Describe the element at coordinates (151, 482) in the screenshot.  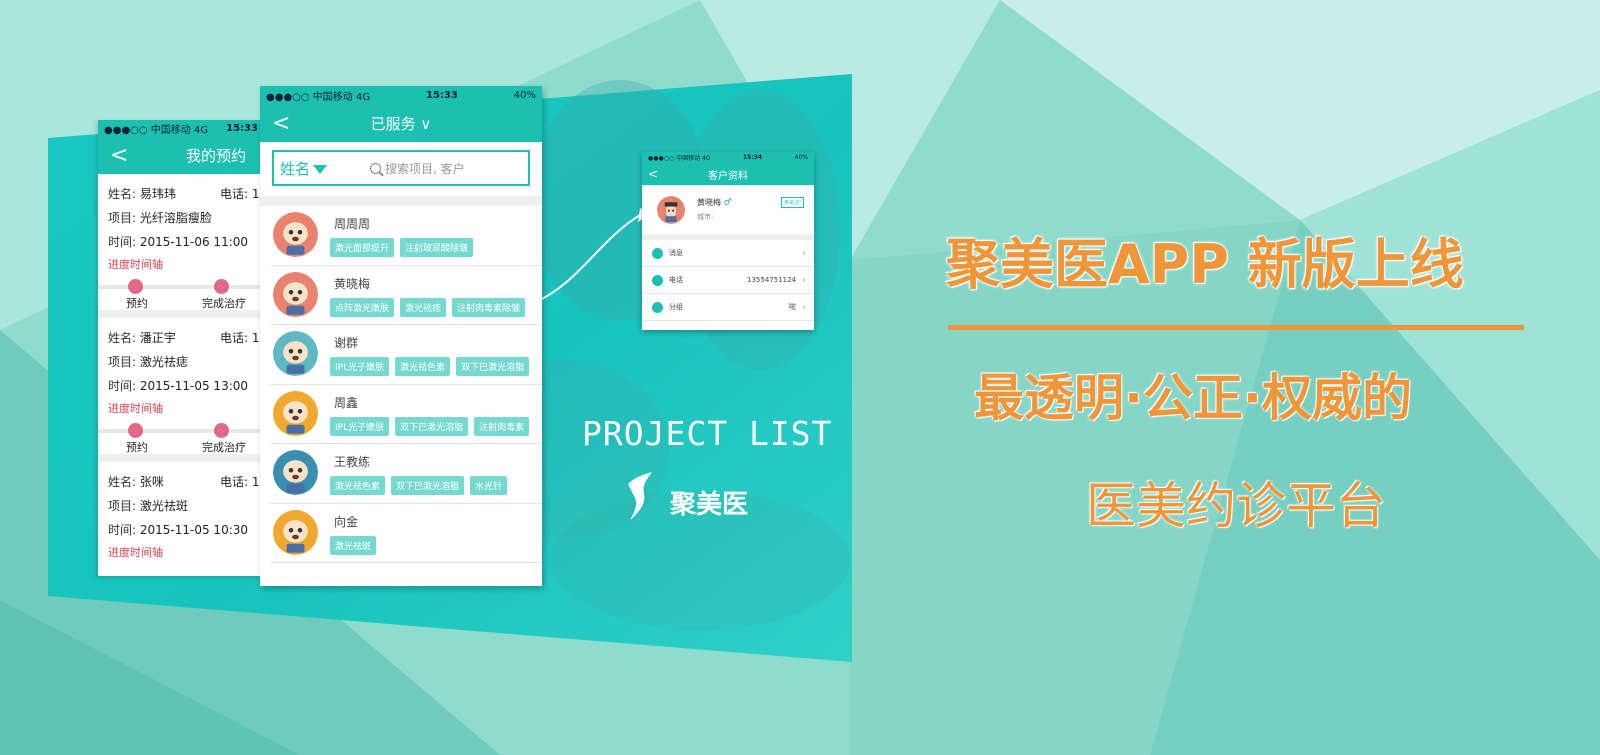
I see `client-name: 张咪` at that location.